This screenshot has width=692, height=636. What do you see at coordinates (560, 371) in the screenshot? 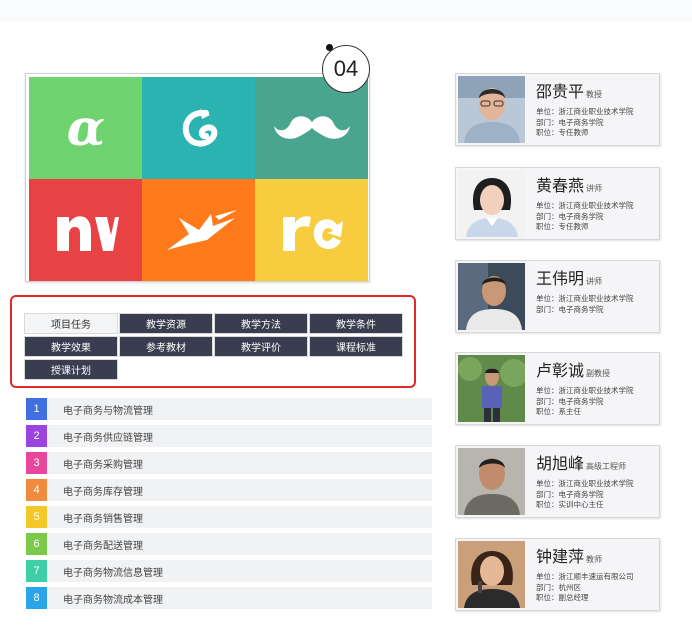
I see `person-name: 卢彰诚` at bounding box center [560, 371].